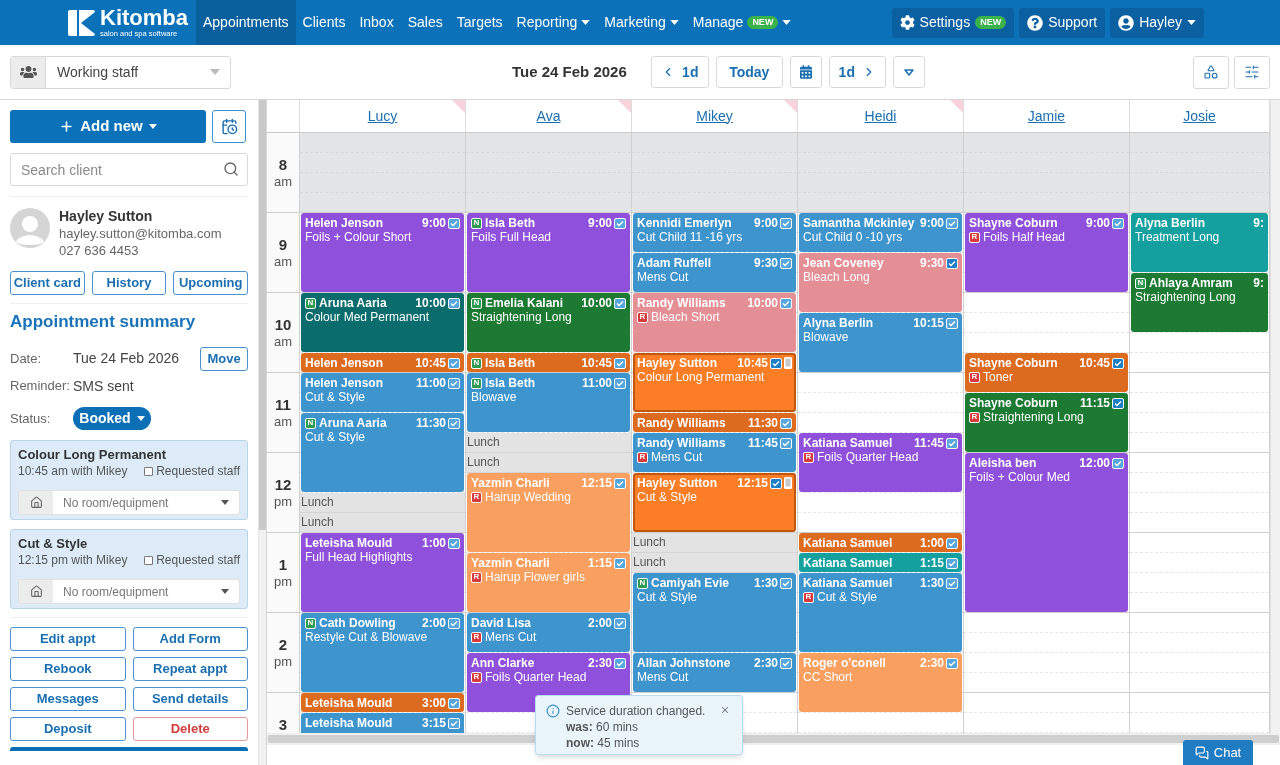 The width and height of the screenshot is (1280, 765). Describe the element at coordinates (68, 639) in the screenshot. I see `appointment-action-button: Edit appt` at that location.